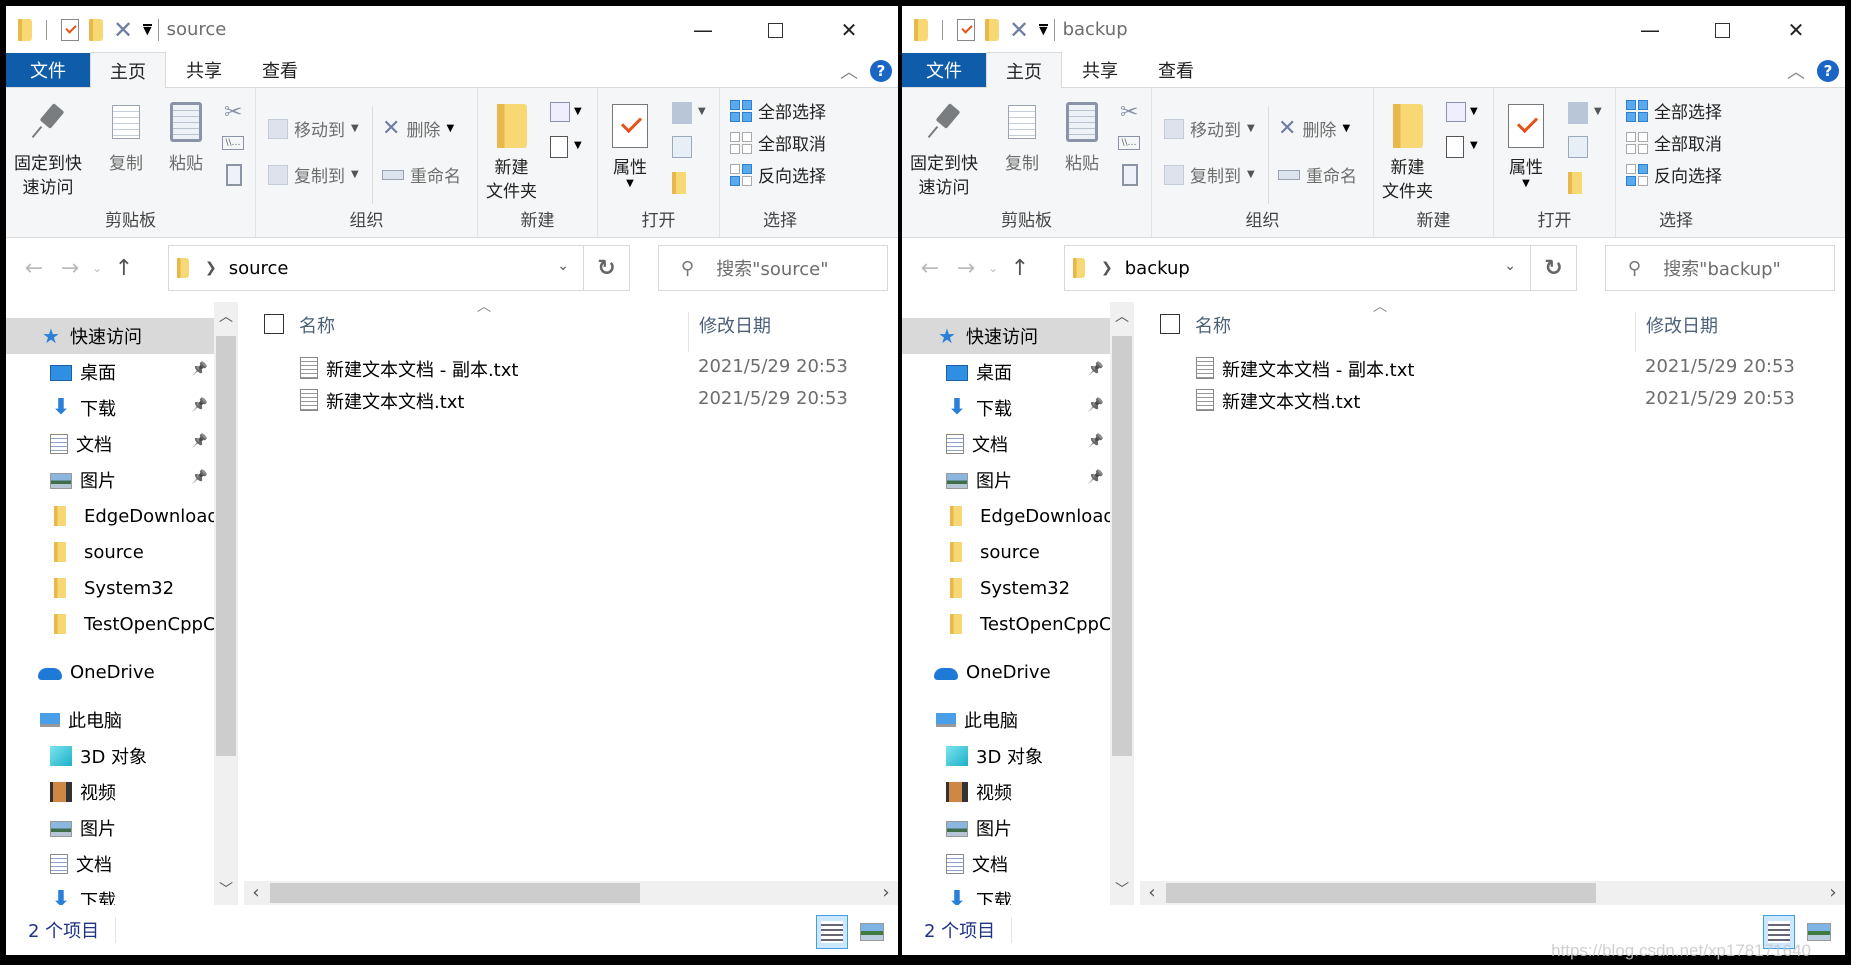  What do you see at coordinates (1006, 372) in the screenshot?
I see `sidebar-item-pinned: 桌面 📌` at bounding box center [1006, 372].